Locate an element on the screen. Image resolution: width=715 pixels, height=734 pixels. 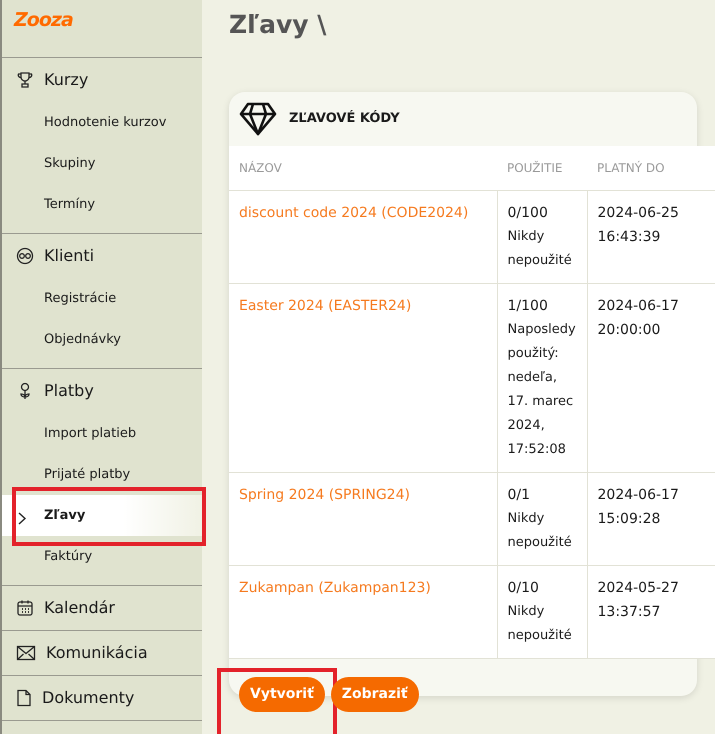
sidebar-item: Skupiny is located at coordinates (102, 163).